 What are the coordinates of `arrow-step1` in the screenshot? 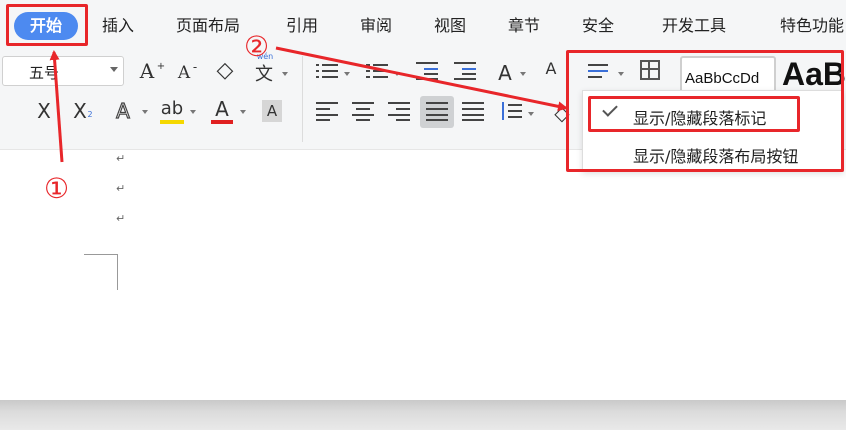 It's located at (56, 106).